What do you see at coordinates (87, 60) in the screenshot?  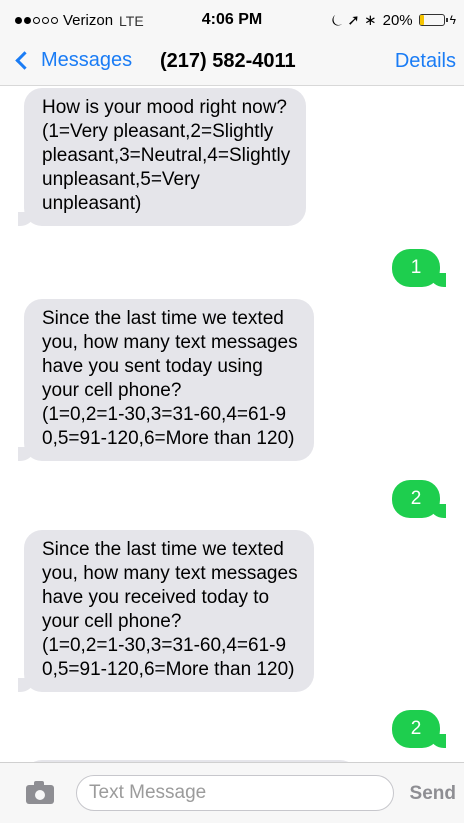 I see `back-label: Messages` at bounding box center [87, 60].